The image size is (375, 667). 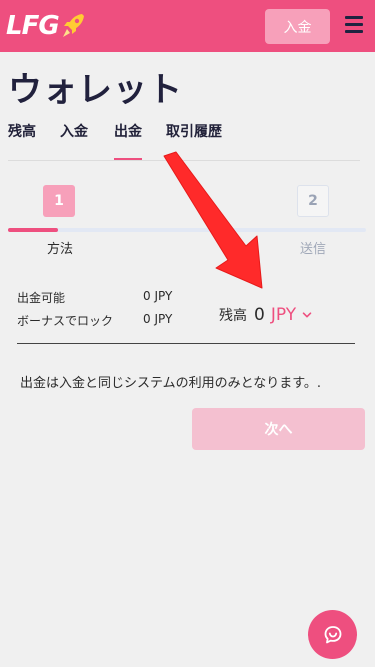 What do you see at coordinates (95, 90) in the screenshot?
I see `page-title: ウォレット` at bounding box center [95, 90].